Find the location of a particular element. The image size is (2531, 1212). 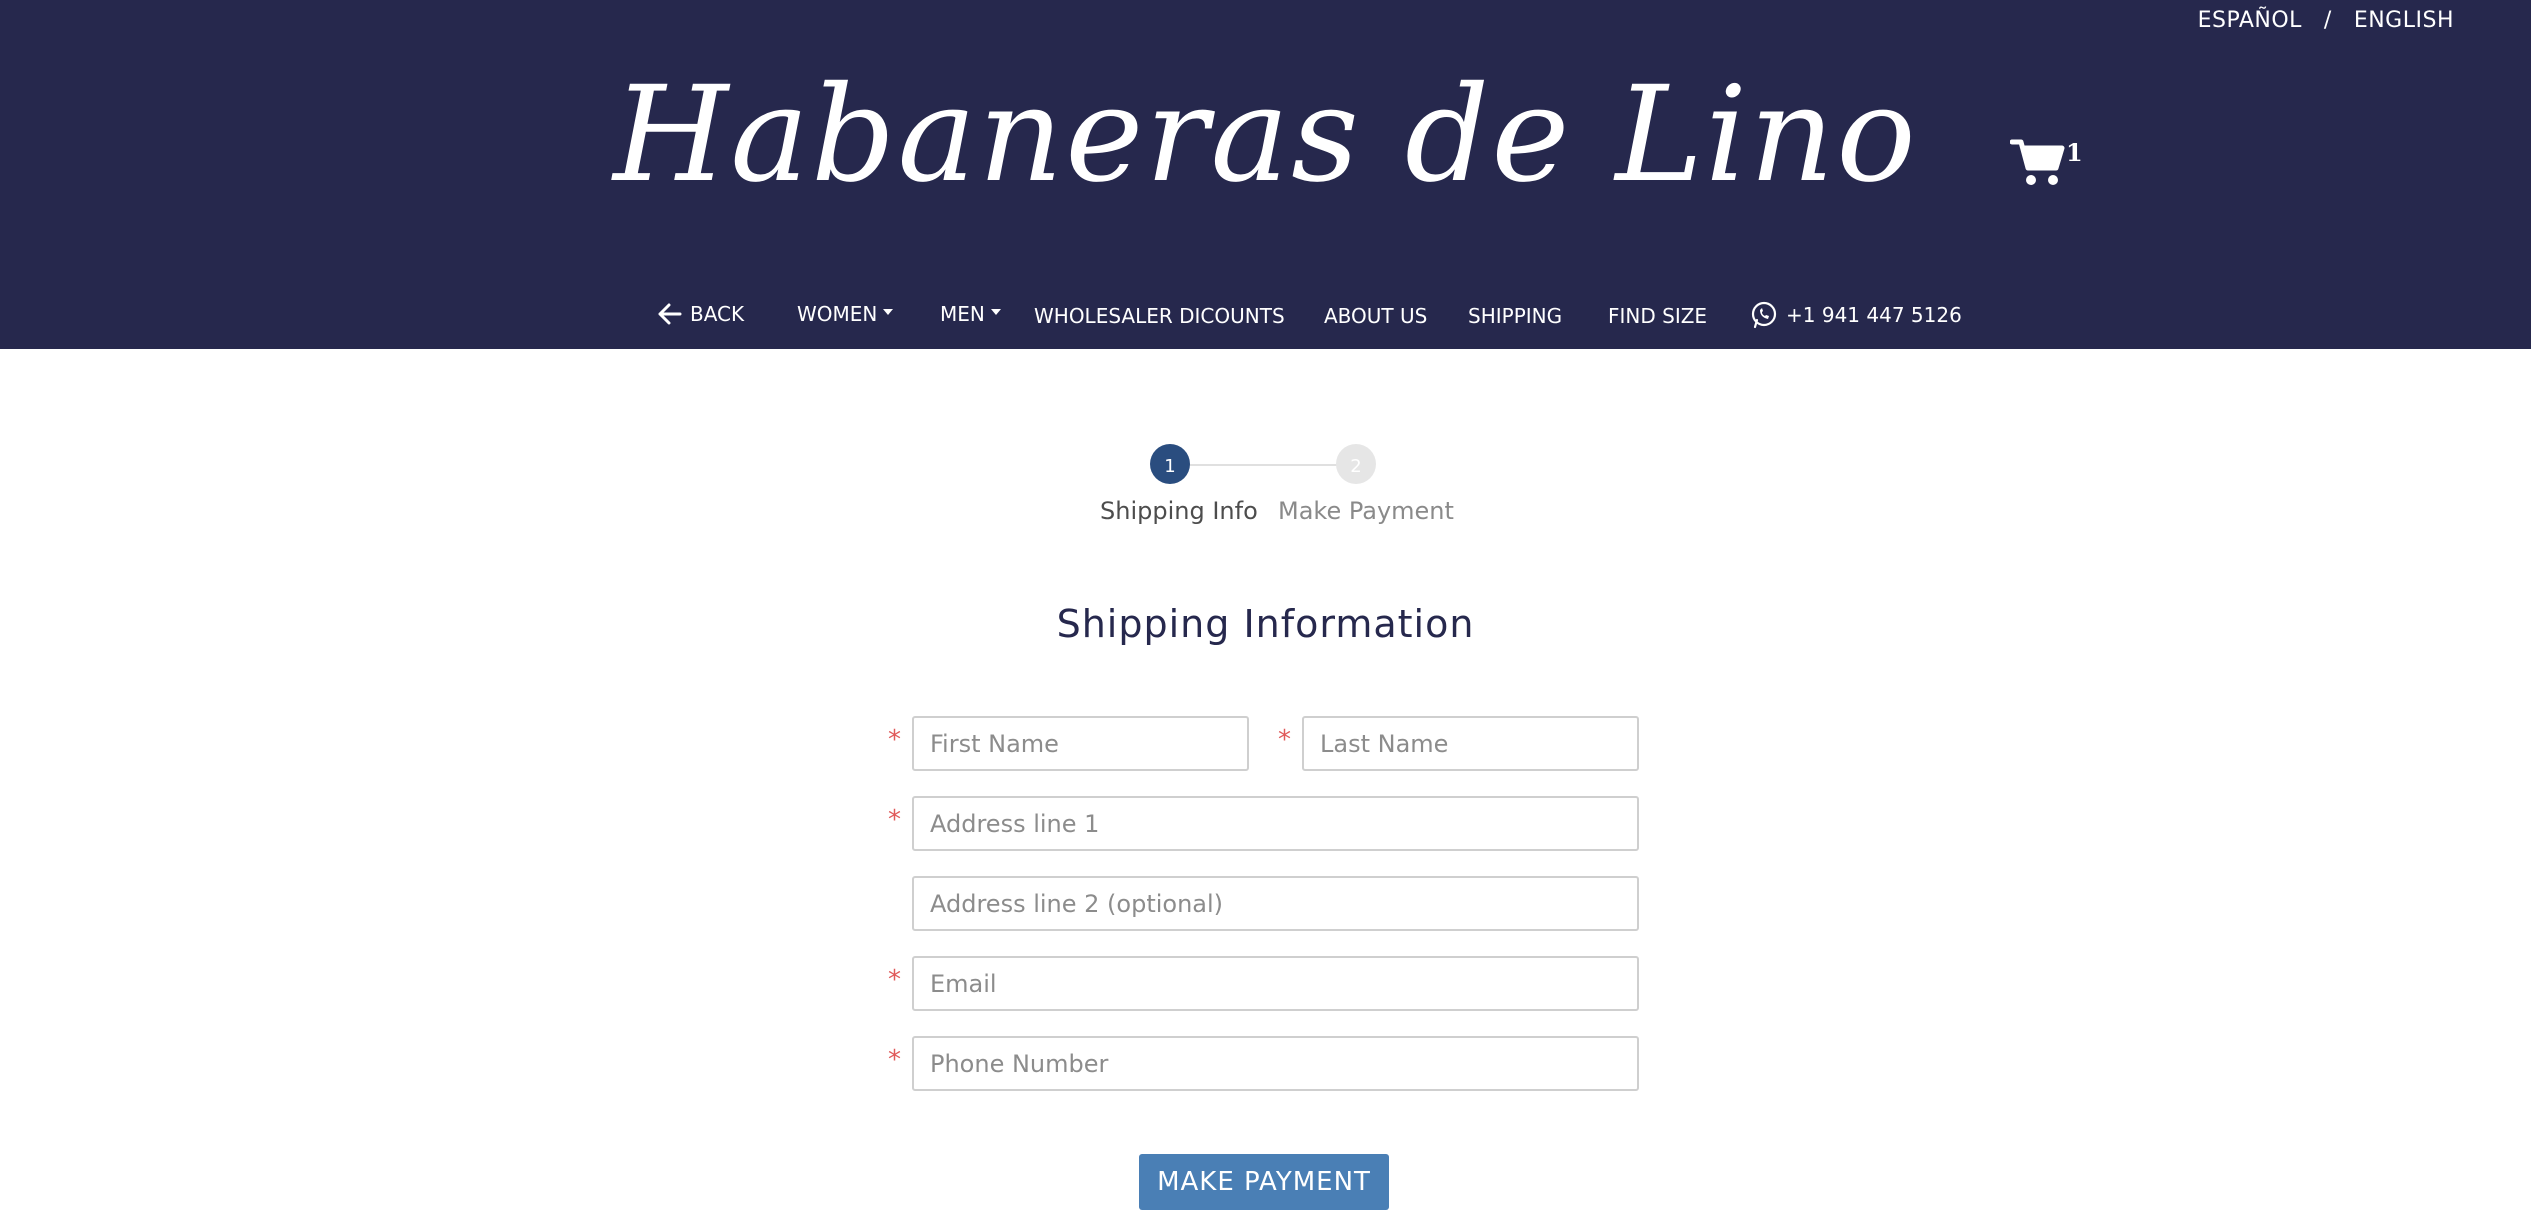

nav-find-size-link: FIND SIZE is located at coordinates (1657, 316).